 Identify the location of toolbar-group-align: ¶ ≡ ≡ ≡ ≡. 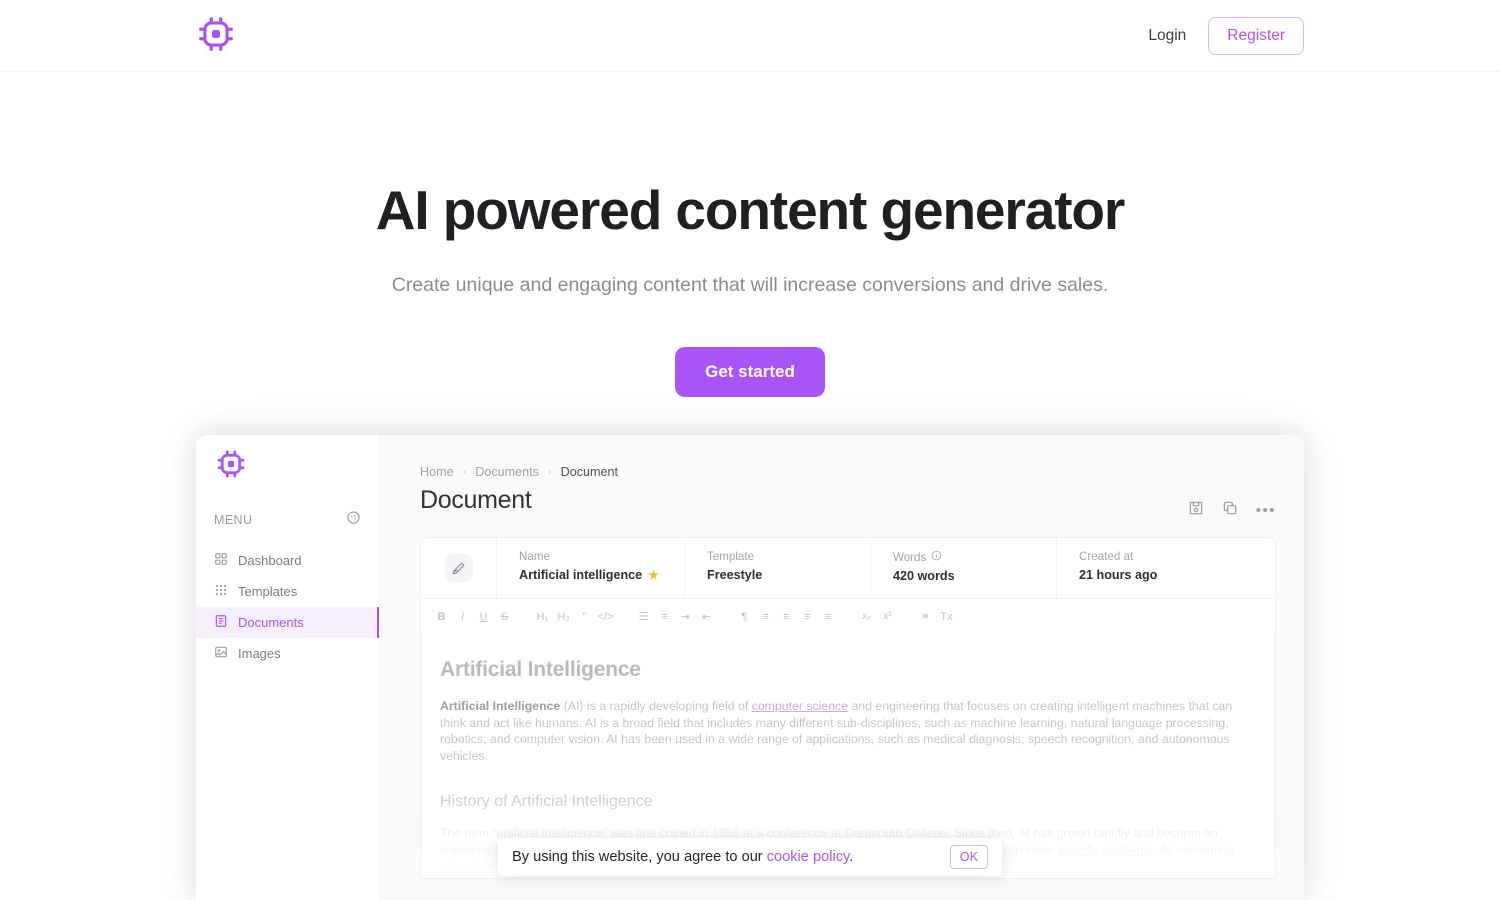
(786, 616).